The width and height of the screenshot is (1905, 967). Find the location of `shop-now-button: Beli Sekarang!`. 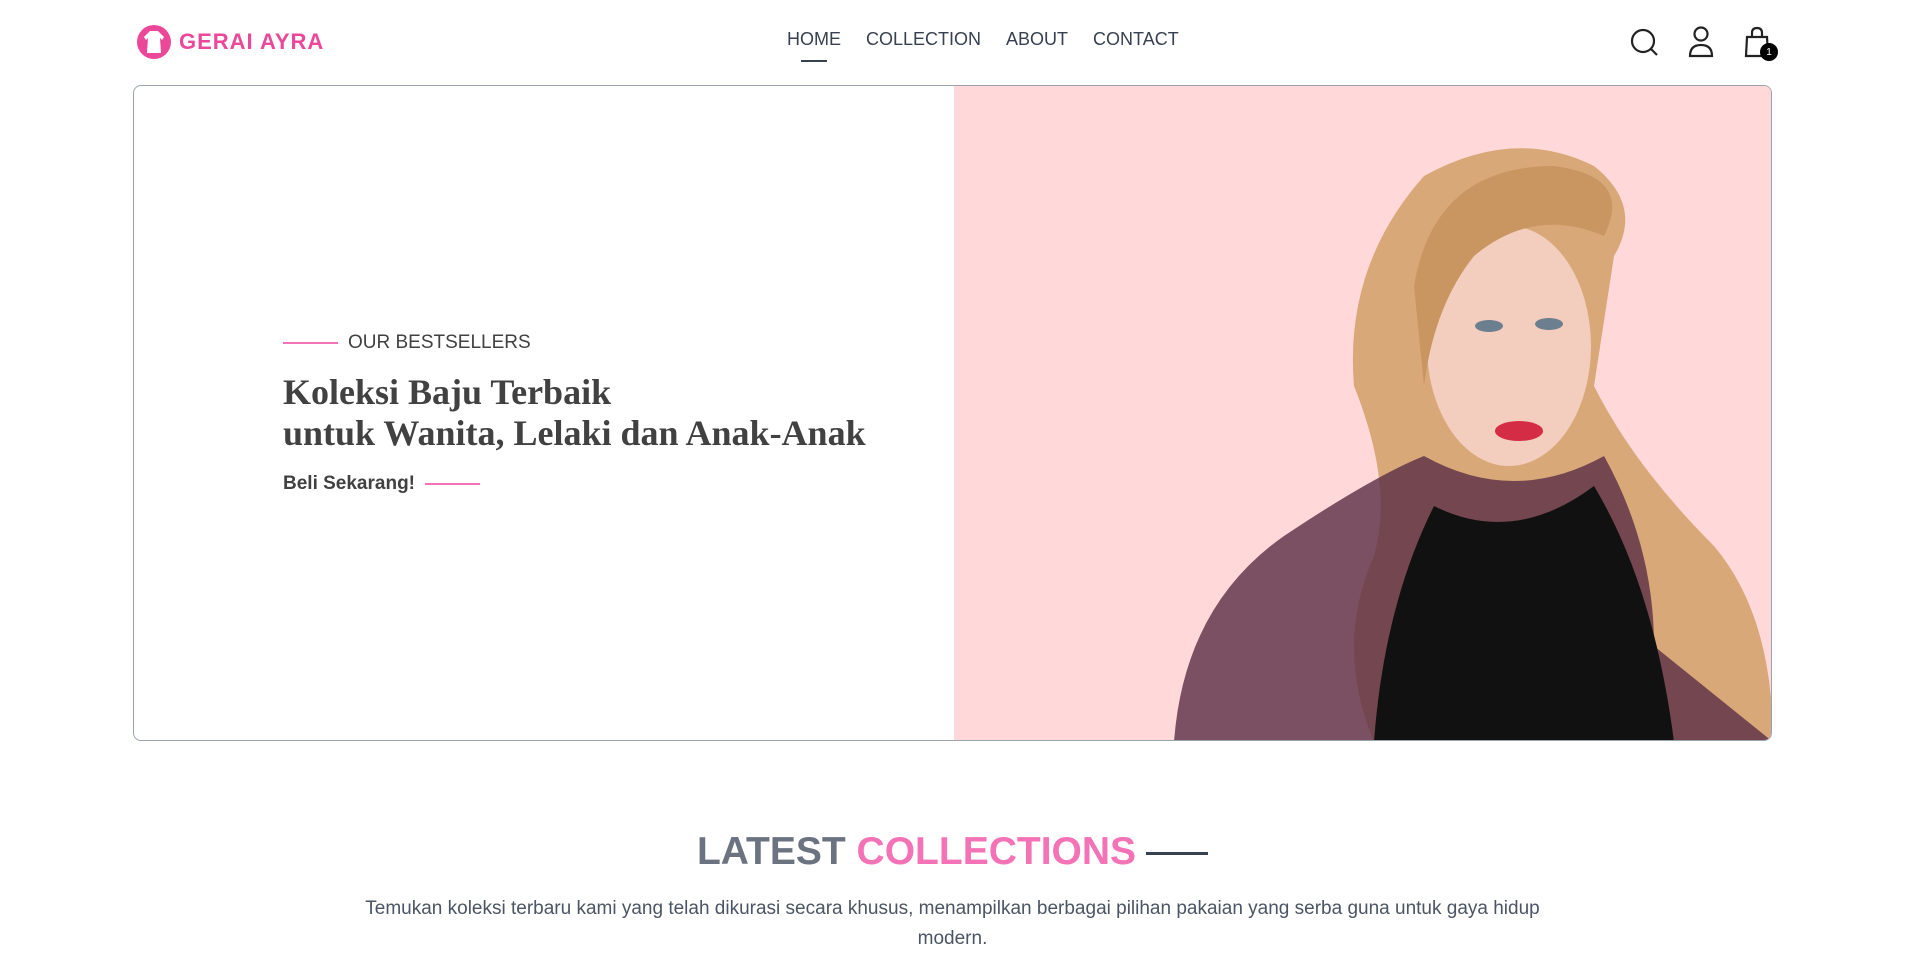

shop-now-button: Beli Sekarang! is located at coordinates (381, 484).